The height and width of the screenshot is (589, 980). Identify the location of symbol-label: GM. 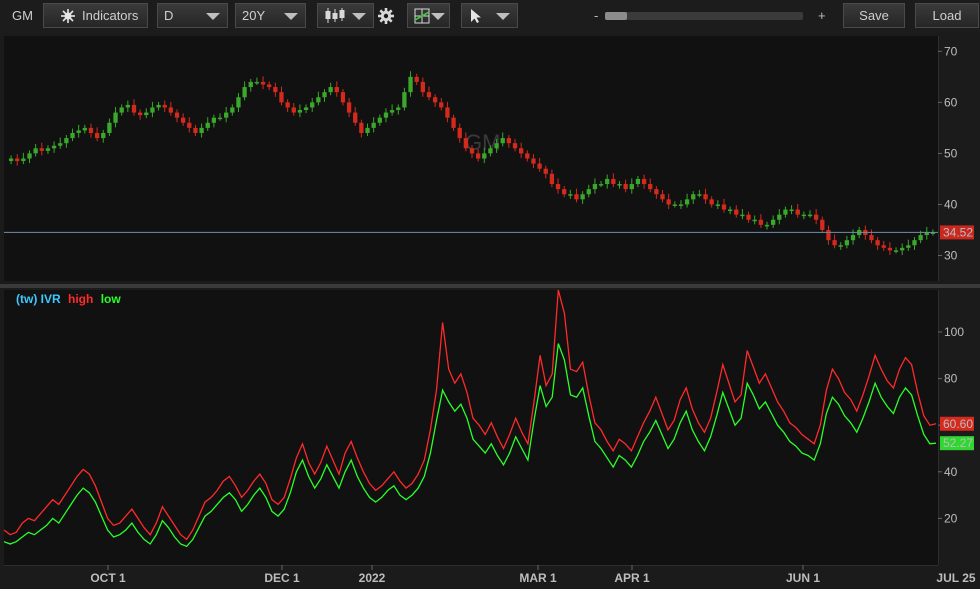
(22, 15).